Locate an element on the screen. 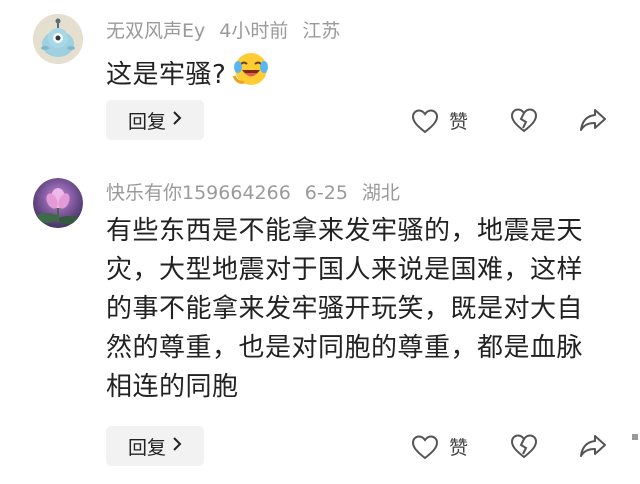 The width and height of the screenshot is (640, 484). alien-avatar-icon is located at coordinates (58, 39).